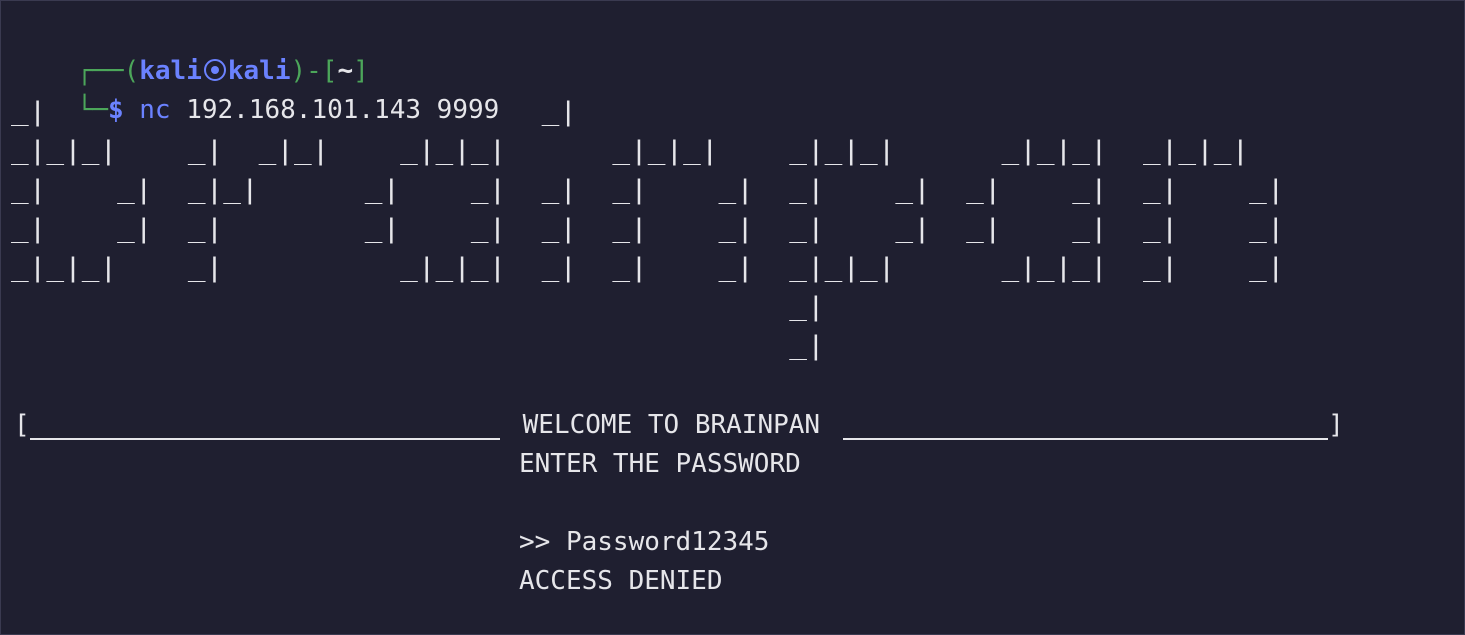 Image resolution: width=1465 pixels, height=635 pixels. Describe the element at coordinates (1336, 425) in the screenshot. I see `bracket-right: ]` at that location.